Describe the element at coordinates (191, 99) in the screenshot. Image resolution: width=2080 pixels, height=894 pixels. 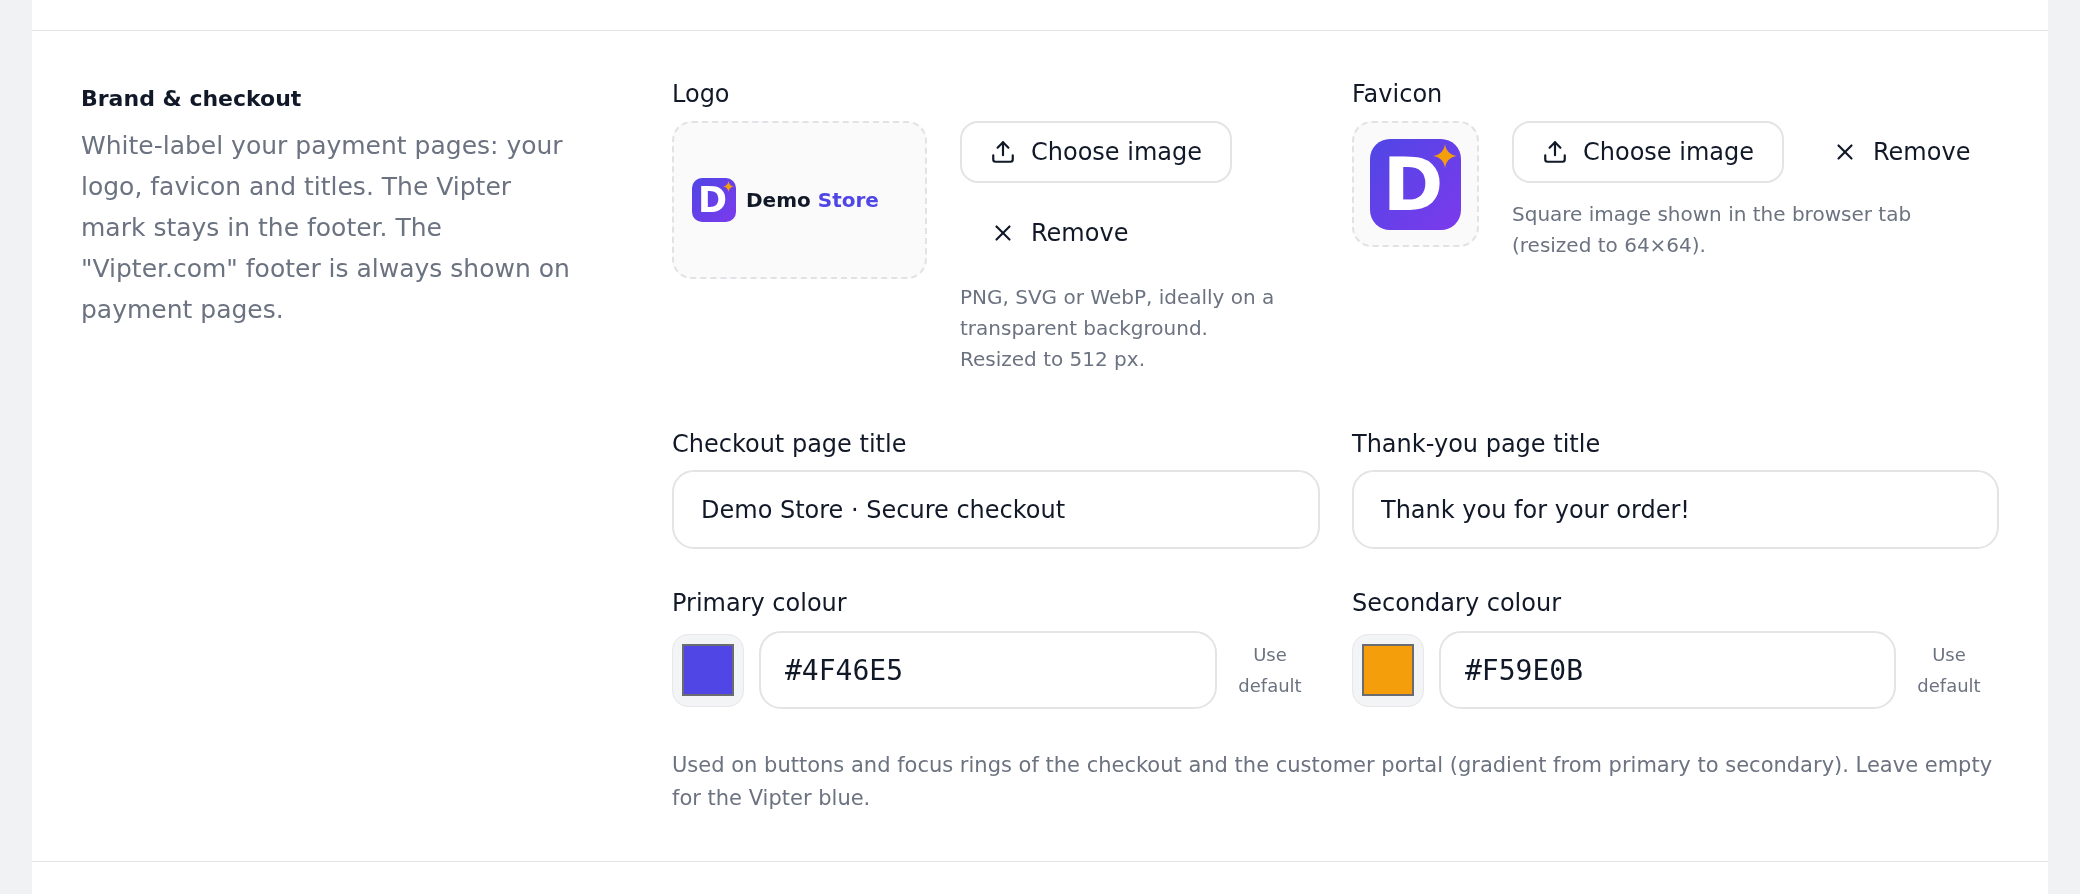
I see `section-title: Brand & checkout` at that location.